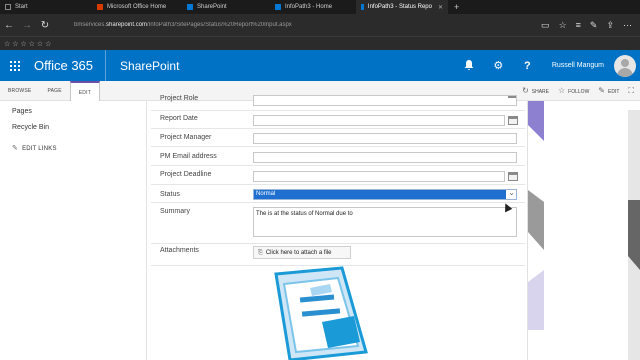 The image size is (640, 360). I want to click on form-row-project-manager: Project Manager, so click(338, 138).